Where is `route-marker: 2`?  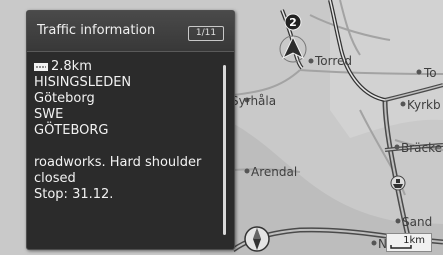
route-marker: 2 is located at coordinates (293, 22).